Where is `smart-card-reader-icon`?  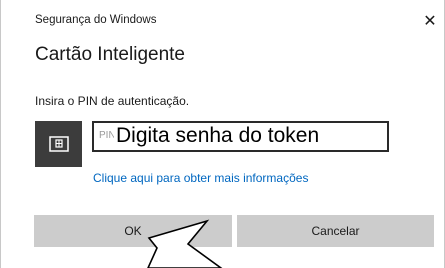 smart-card-reader-icon is located at coordinates (58, 144).